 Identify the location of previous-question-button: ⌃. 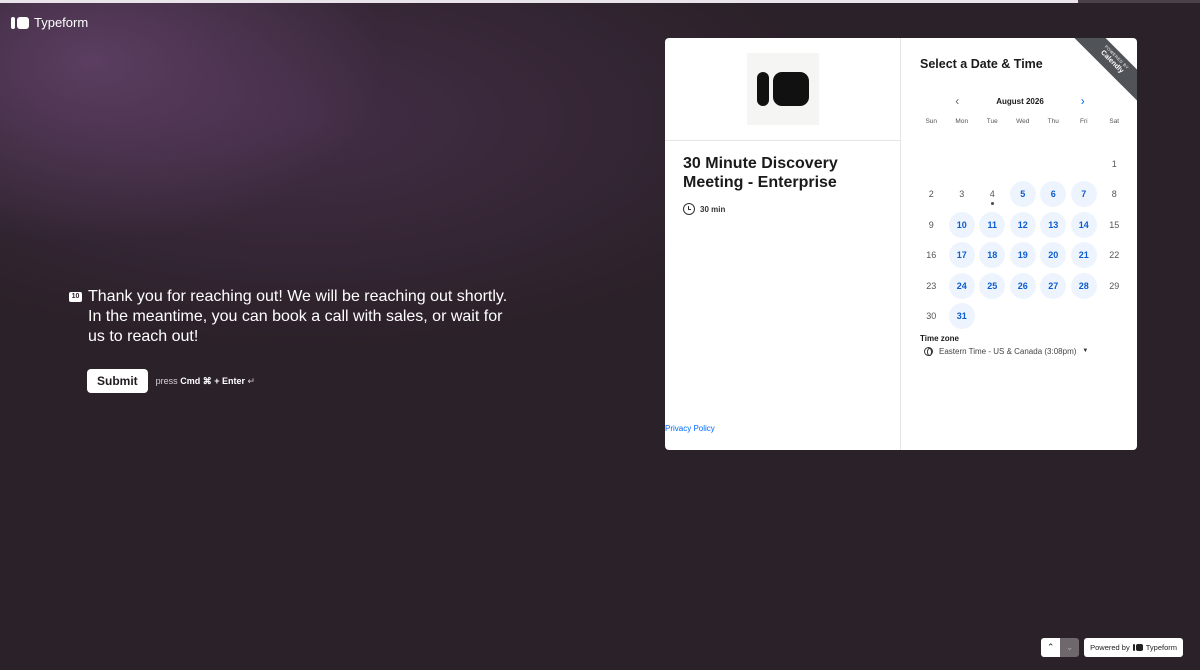
(1051, 647).